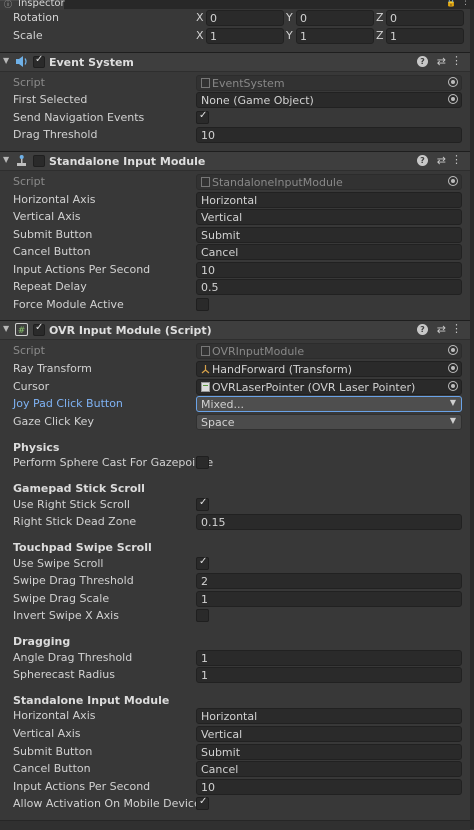  What do you see at coordinates (202, 504) in the screenshot?
I see `use-right-stick-checkbox: ✓` at bounding box center [202, 504].